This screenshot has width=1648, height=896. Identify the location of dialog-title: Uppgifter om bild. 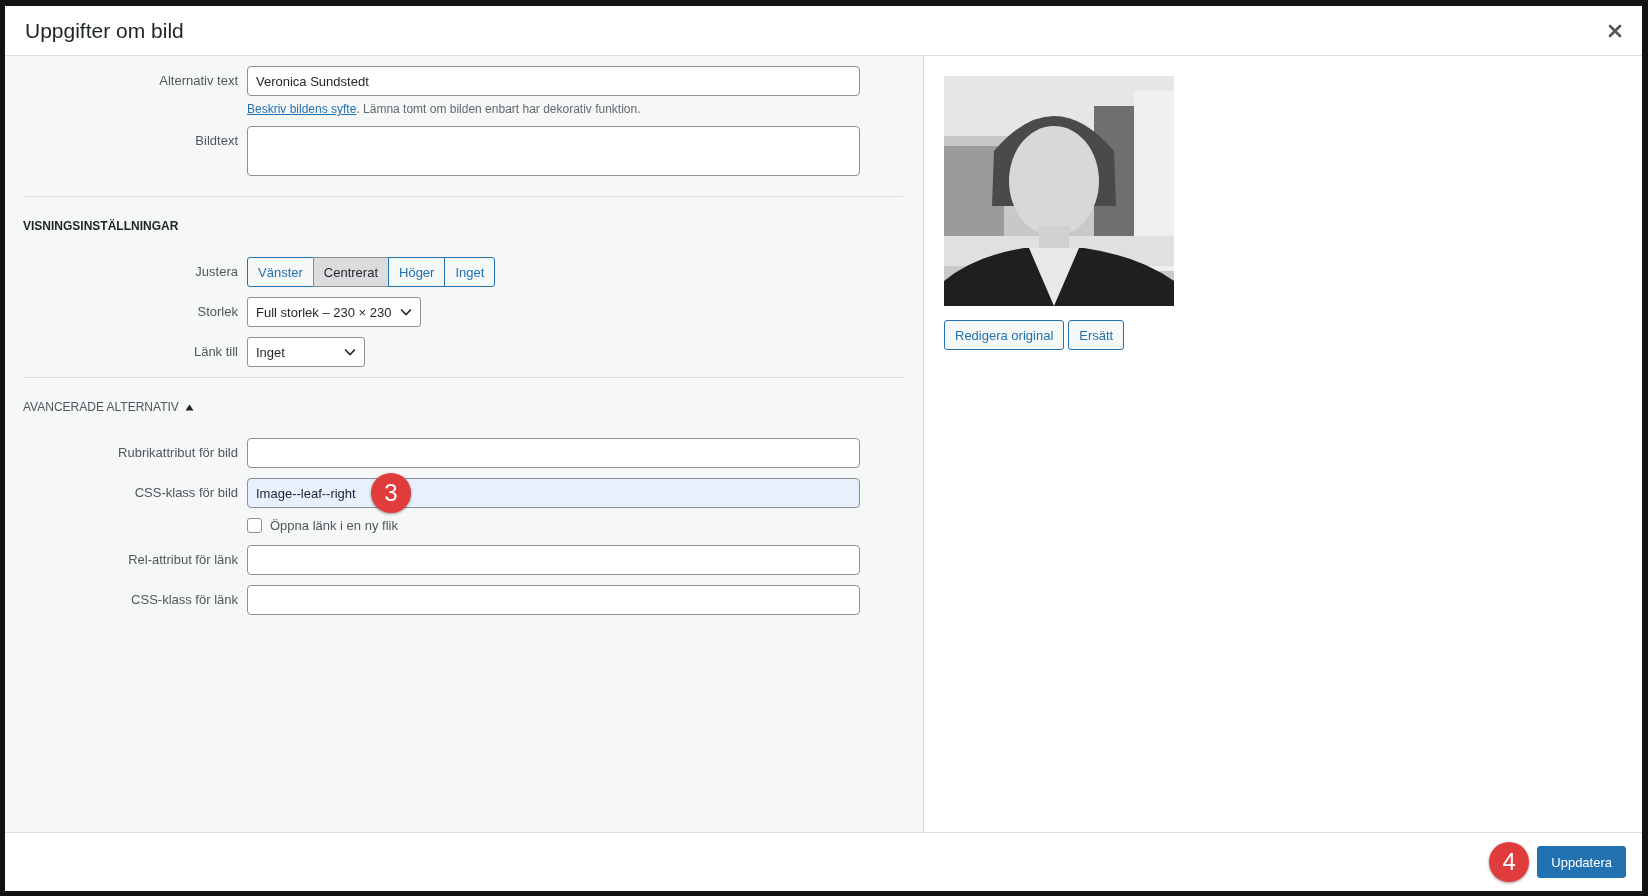
(104, 30).